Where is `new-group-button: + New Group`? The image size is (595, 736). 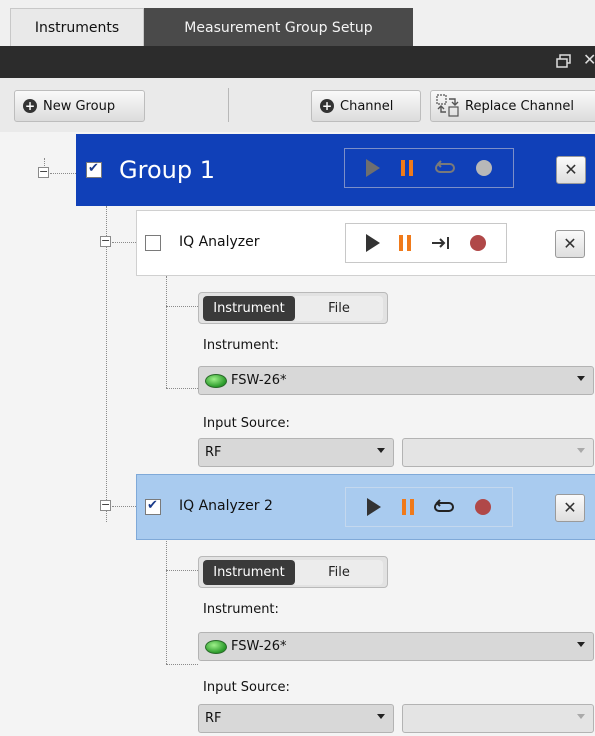
new-group-button: + New Group is located at coordinates (79, 106).